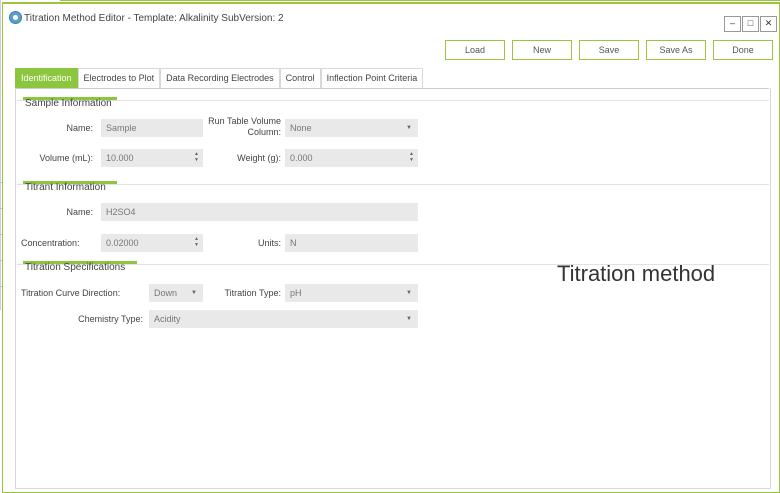  Describe the element at coordinates (68, 103) in the screenshot. I see `section-title: Sample Information` at that location.